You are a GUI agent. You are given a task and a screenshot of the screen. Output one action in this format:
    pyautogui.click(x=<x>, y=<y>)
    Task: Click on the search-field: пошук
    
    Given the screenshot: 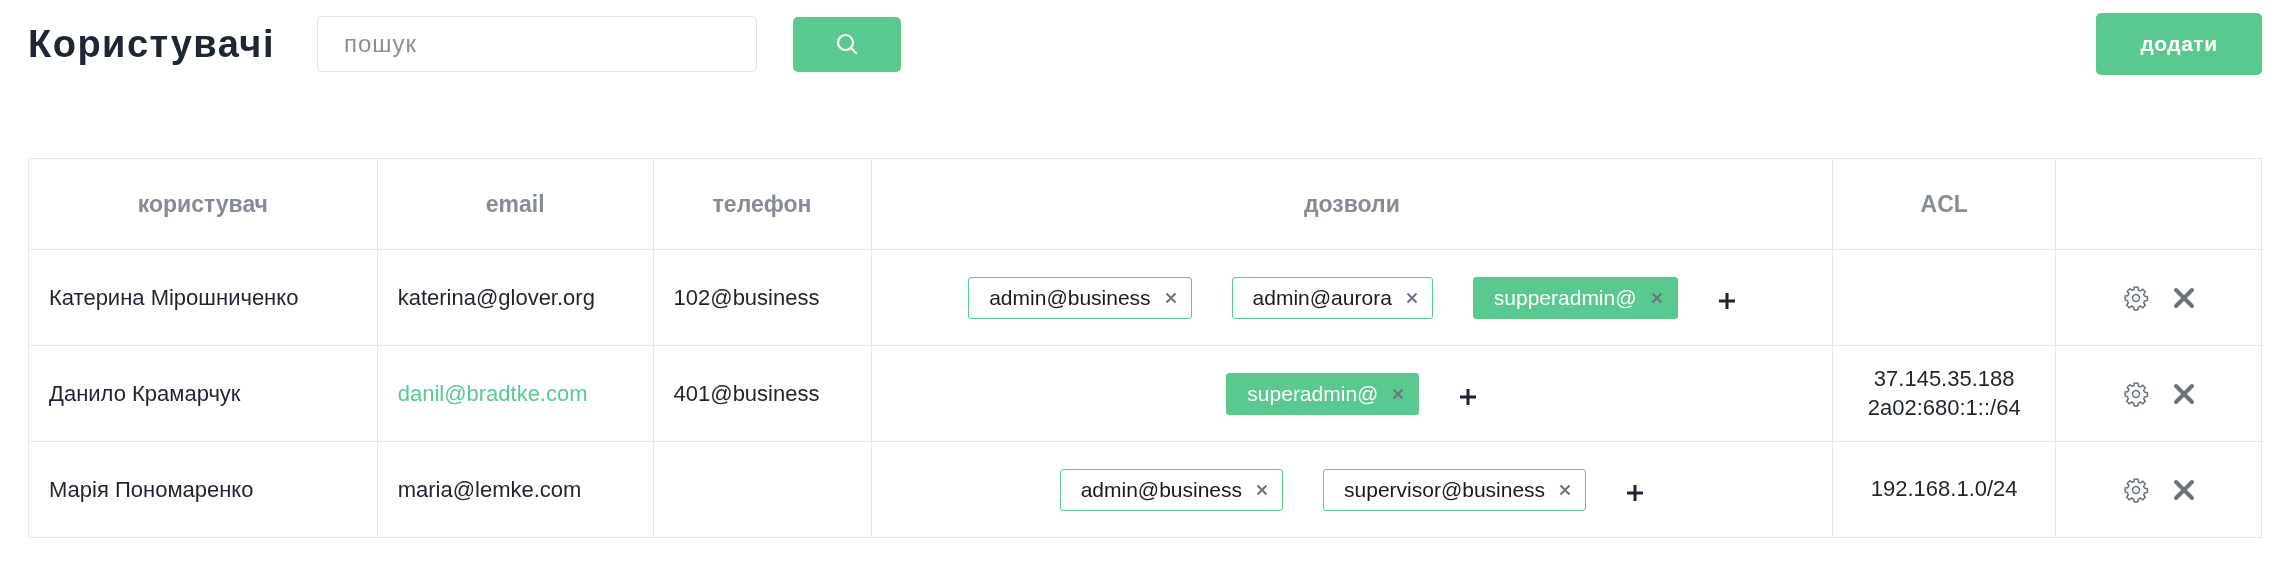 What is the action you would take?
    pyautogui.click(x=536, y=44)
    